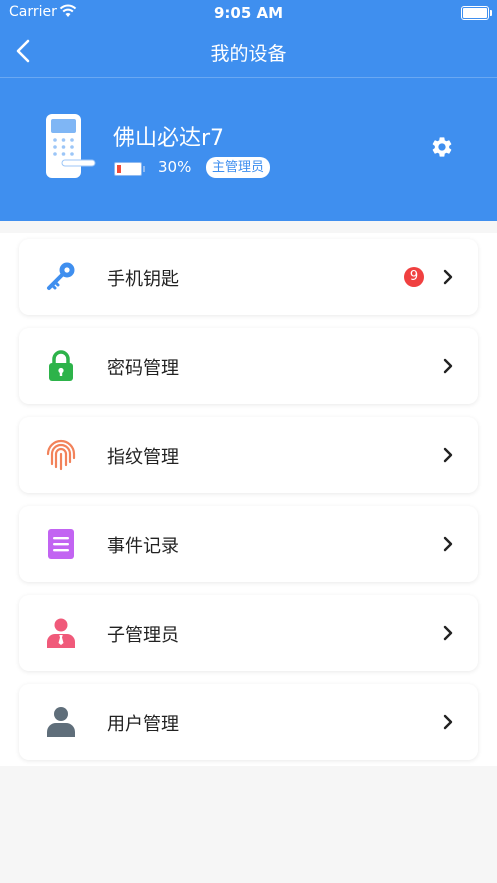 The height and width of the screenshot is (883, 497). What do you see at coordinates (61, 722) in the screenshot?
I see `user-icon` at bounding box center [61, 722].